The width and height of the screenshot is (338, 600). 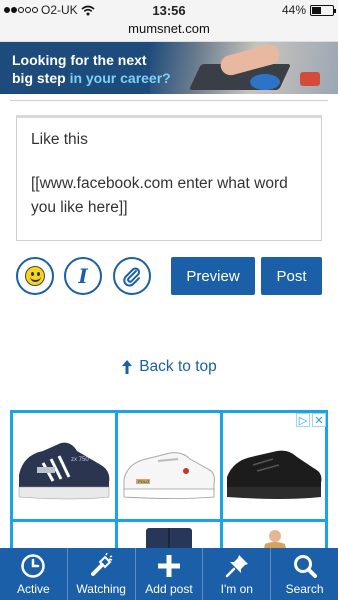 I want to click on flashlight-icon, so click(x=102, y=564).